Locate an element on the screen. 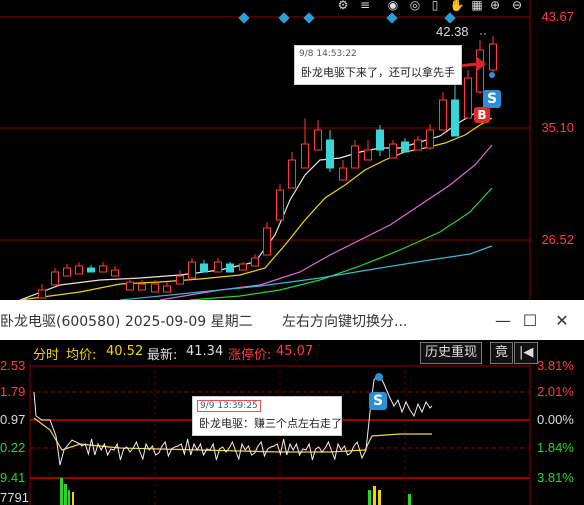  trade-dot is located at coordinates (492, 75).